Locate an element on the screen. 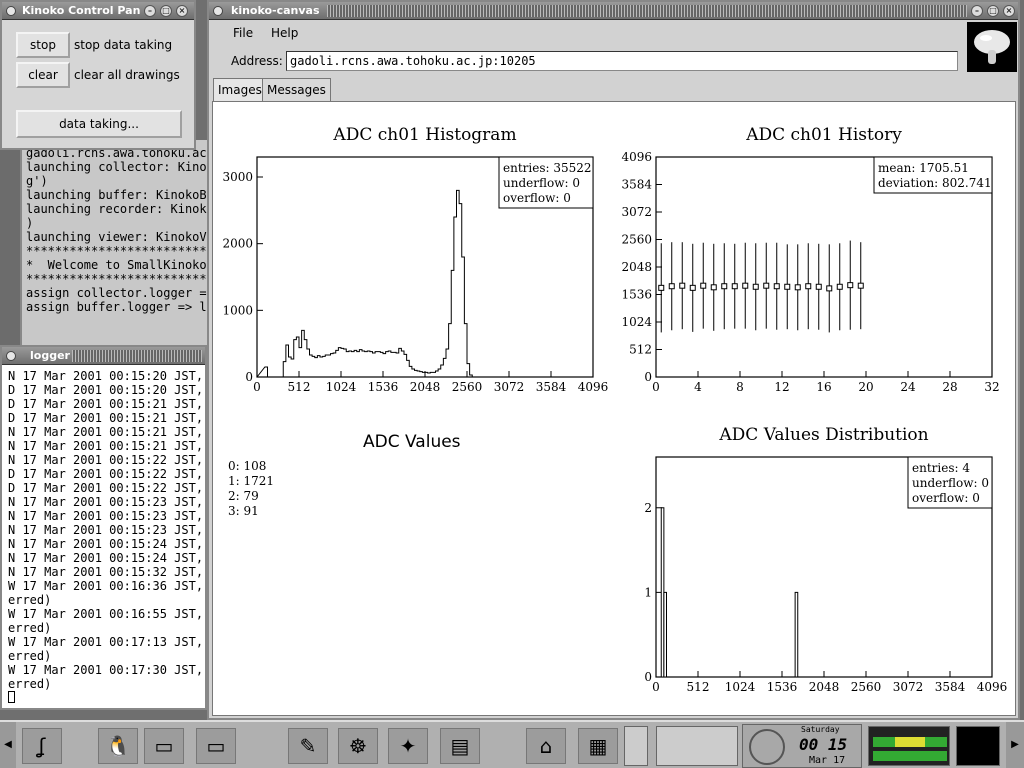 The image size is (1024, 768). cpu-load-meter is located at coordinates (909, 746).